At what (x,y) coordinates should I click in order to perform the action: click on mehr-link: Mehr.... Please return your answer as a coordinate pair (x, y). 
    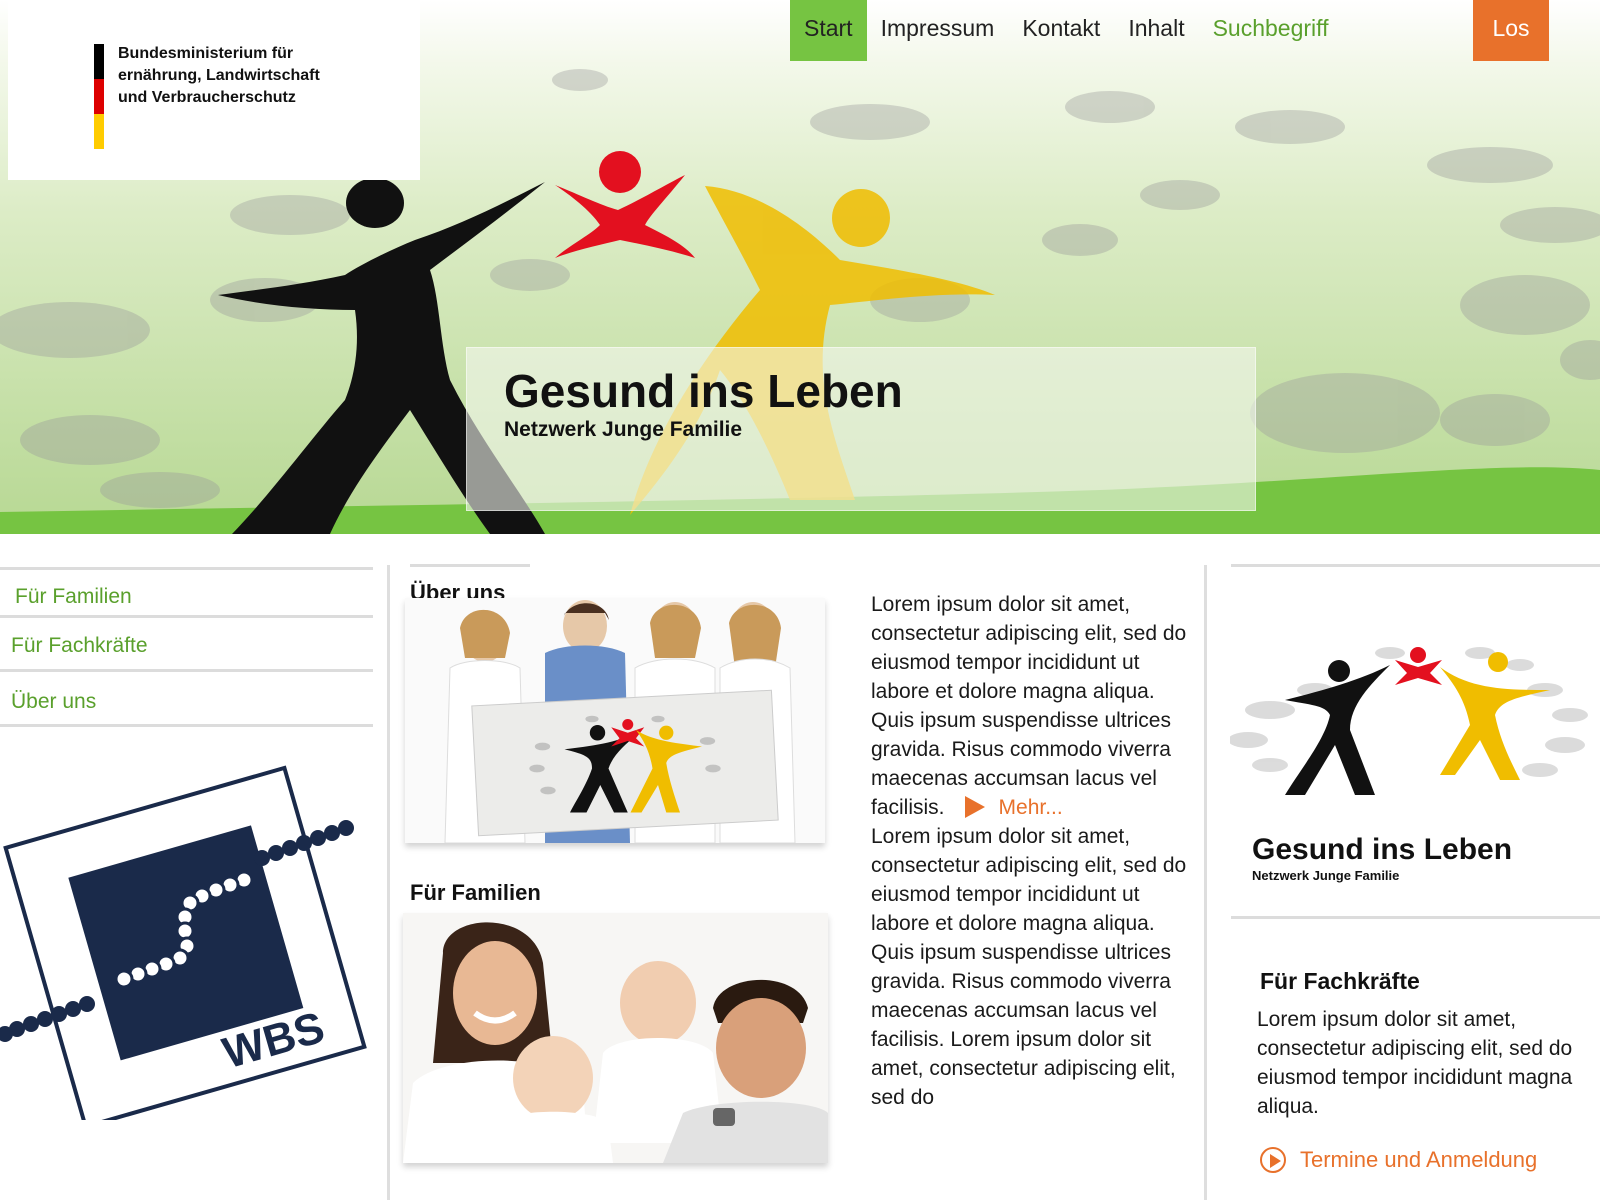
    Looking at the image, I should click on (1031, 807).